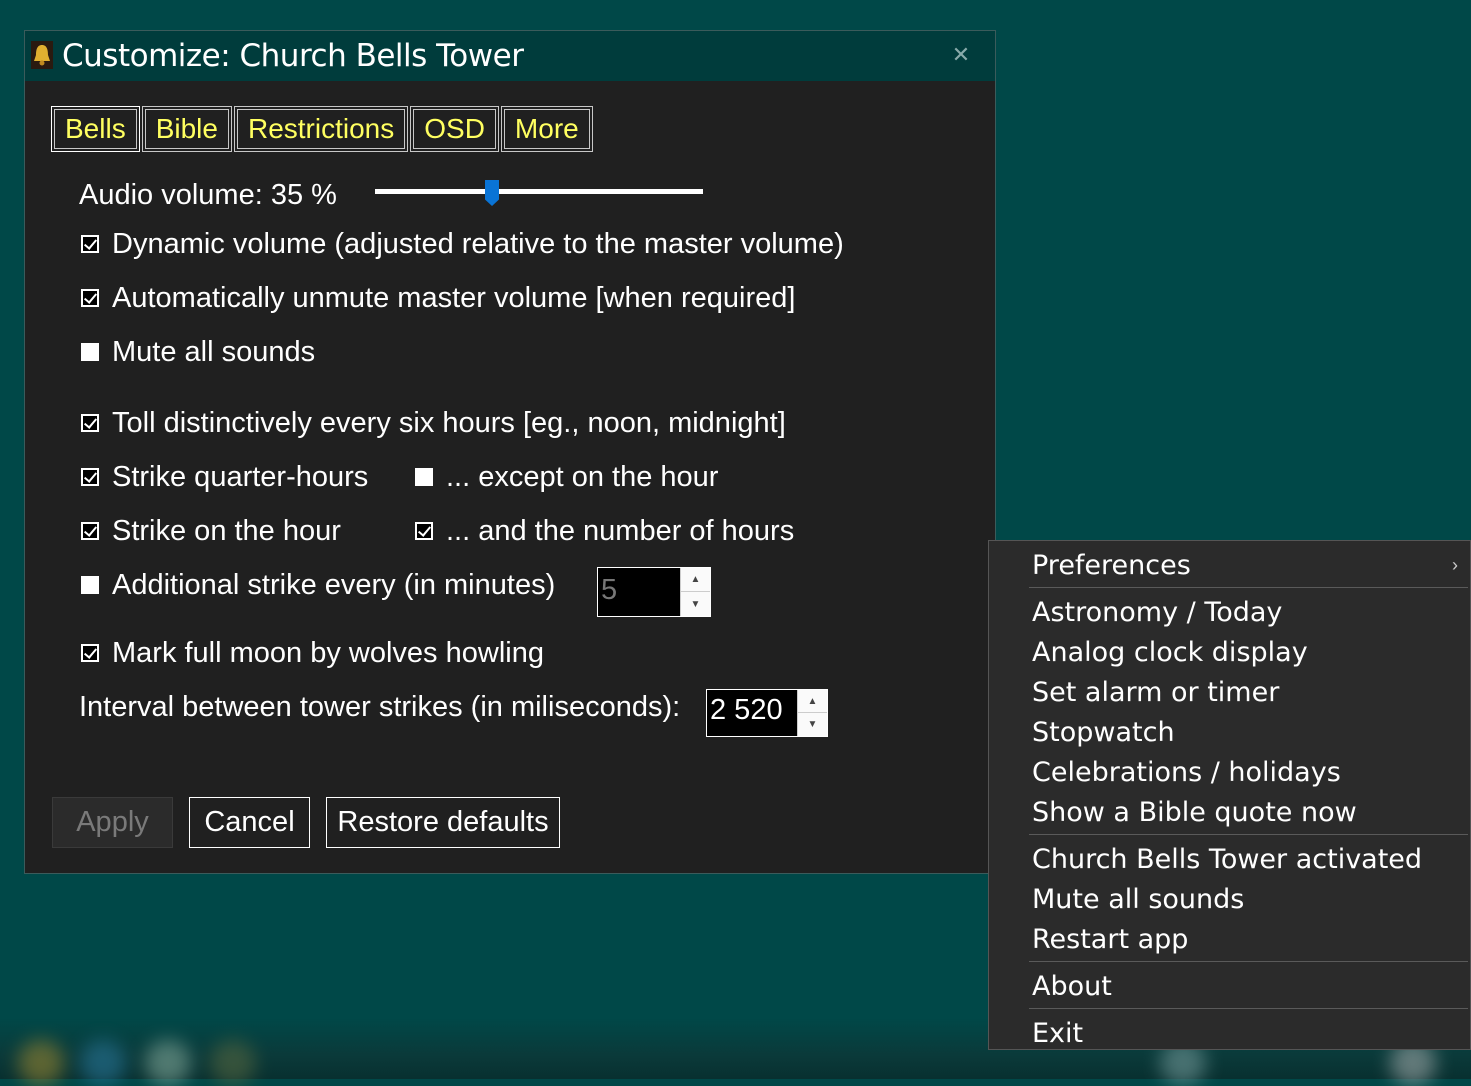 The width and height of the screenshot is (1471, 1086). What do you see at coordinates (1455, 565) in the screenshot?
I see `chevron-right-icon: ›` at bounding box center [1455, 565].